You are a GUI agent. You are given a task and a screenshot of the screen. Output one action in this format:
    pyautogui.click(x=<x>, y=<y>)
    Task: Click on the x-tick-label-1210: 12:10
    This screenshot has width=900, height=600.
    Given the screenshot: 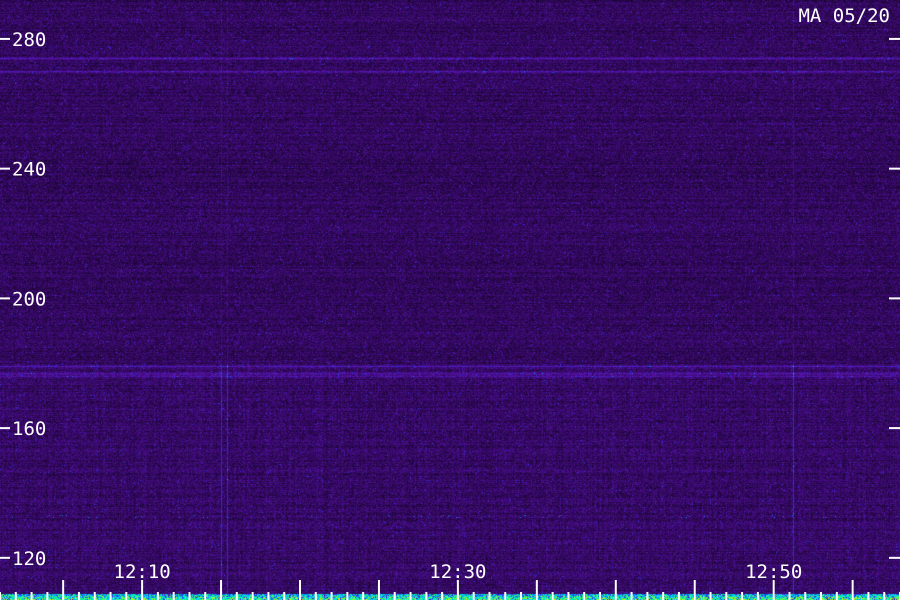 What is the action you would take?
    pyautogui.click(x=142, y=572)
    